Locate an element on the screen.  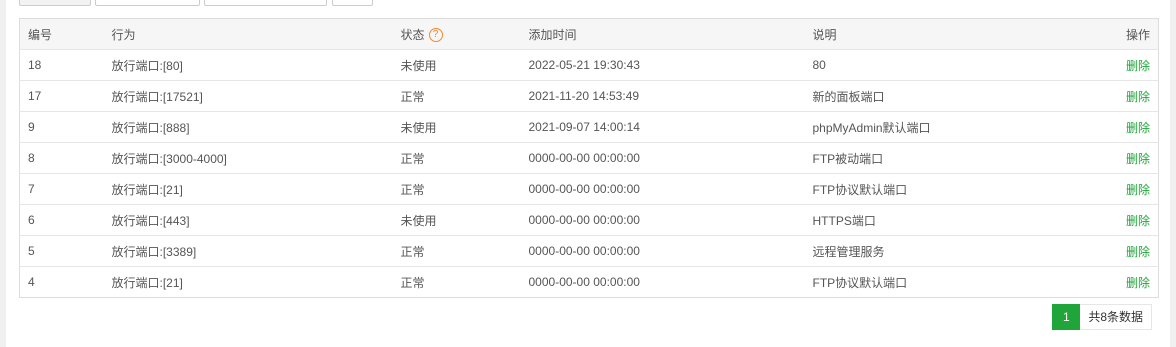
cell-time: 2022-05-21 19:30:43 is located at coordinates (670, 65).